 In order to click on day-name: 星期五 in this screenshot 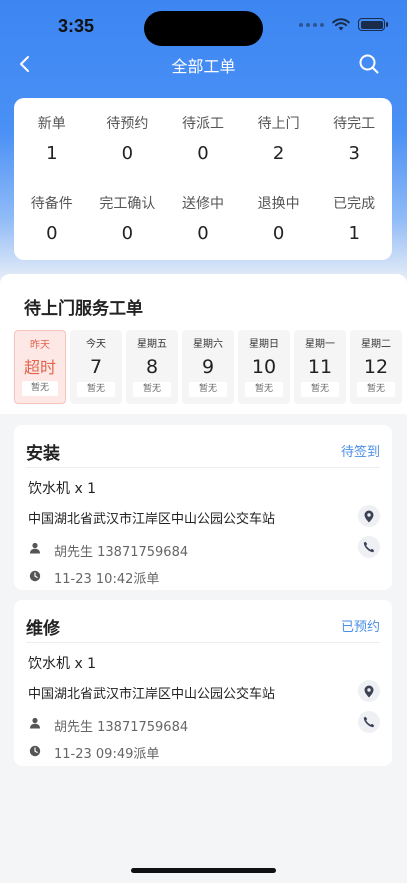, I will do `click(152, 344)`.